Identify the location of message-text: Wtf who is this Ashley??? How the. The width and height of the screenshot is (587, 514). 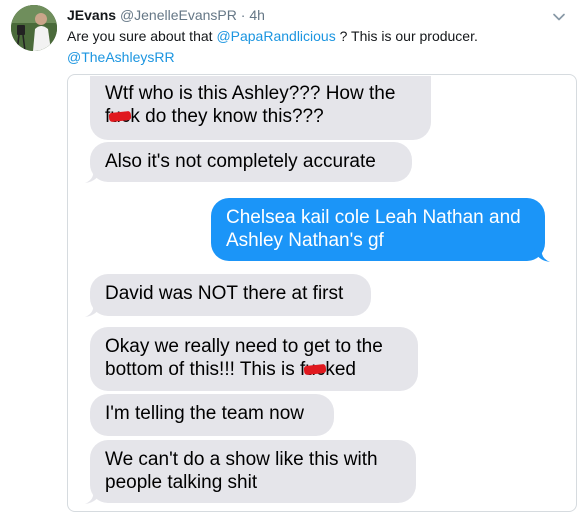
(250, 93).